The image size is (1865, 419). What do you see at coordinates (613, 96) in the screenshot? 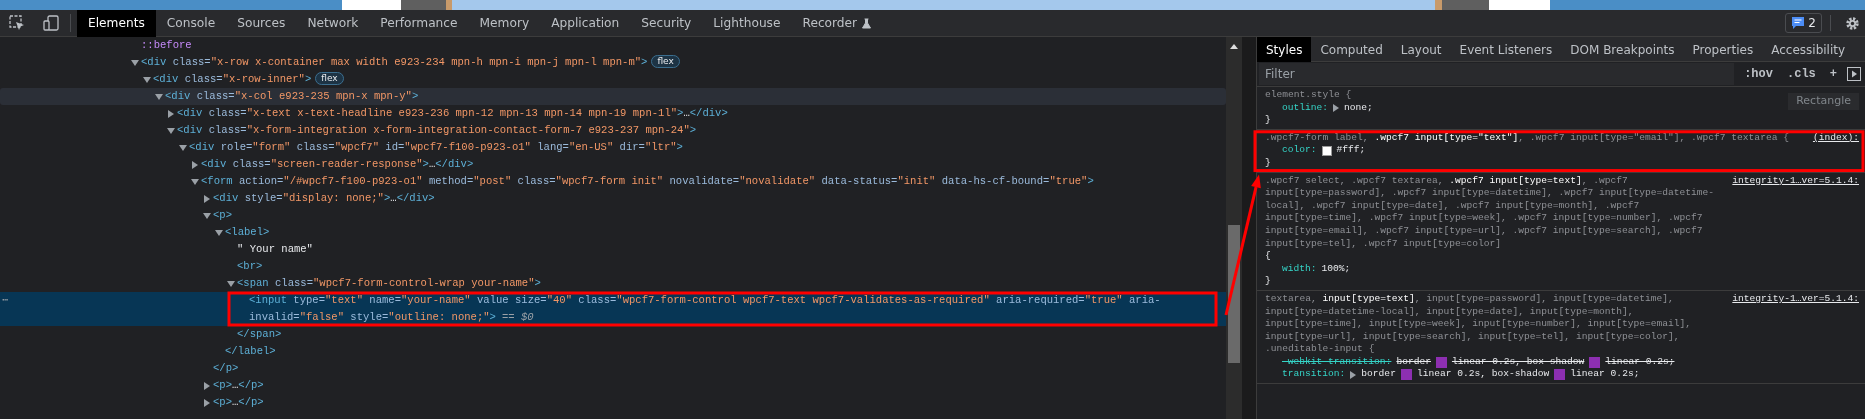
I see `dom-tree-row: <div class="x-col e923-235 mpn-x mpn-y">` at bounding box center [613, 96].